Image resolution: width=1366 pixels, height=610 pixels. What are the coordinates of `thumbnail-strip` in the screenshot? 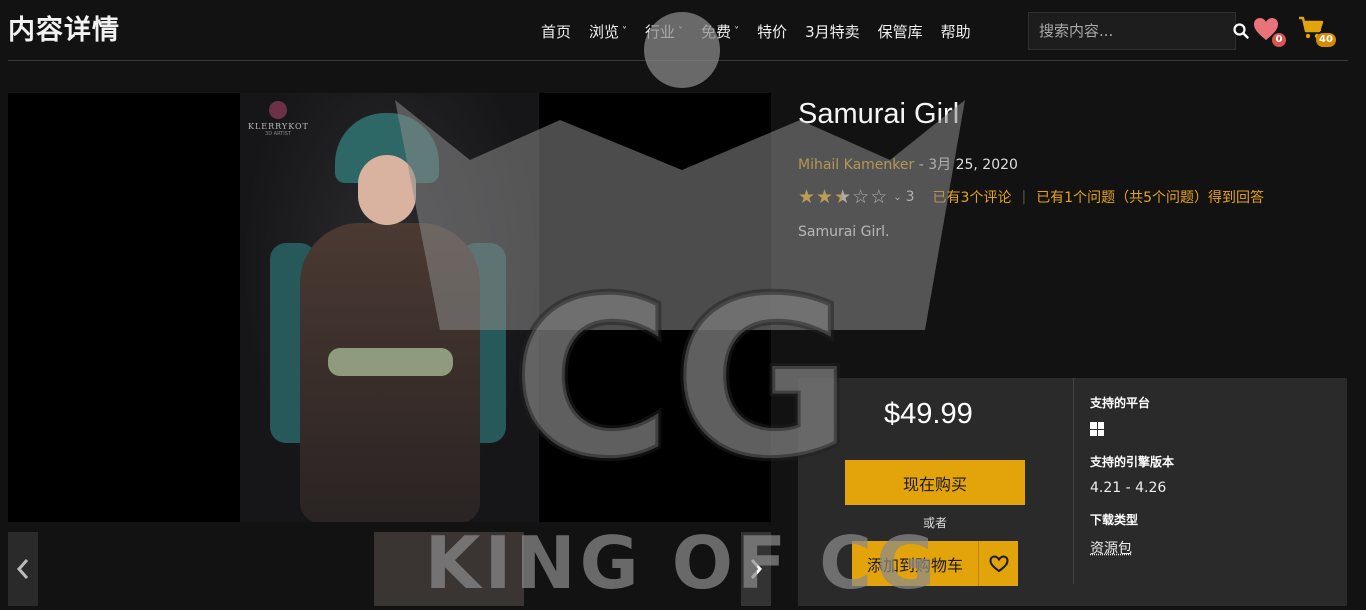 It's located at (389, 568).